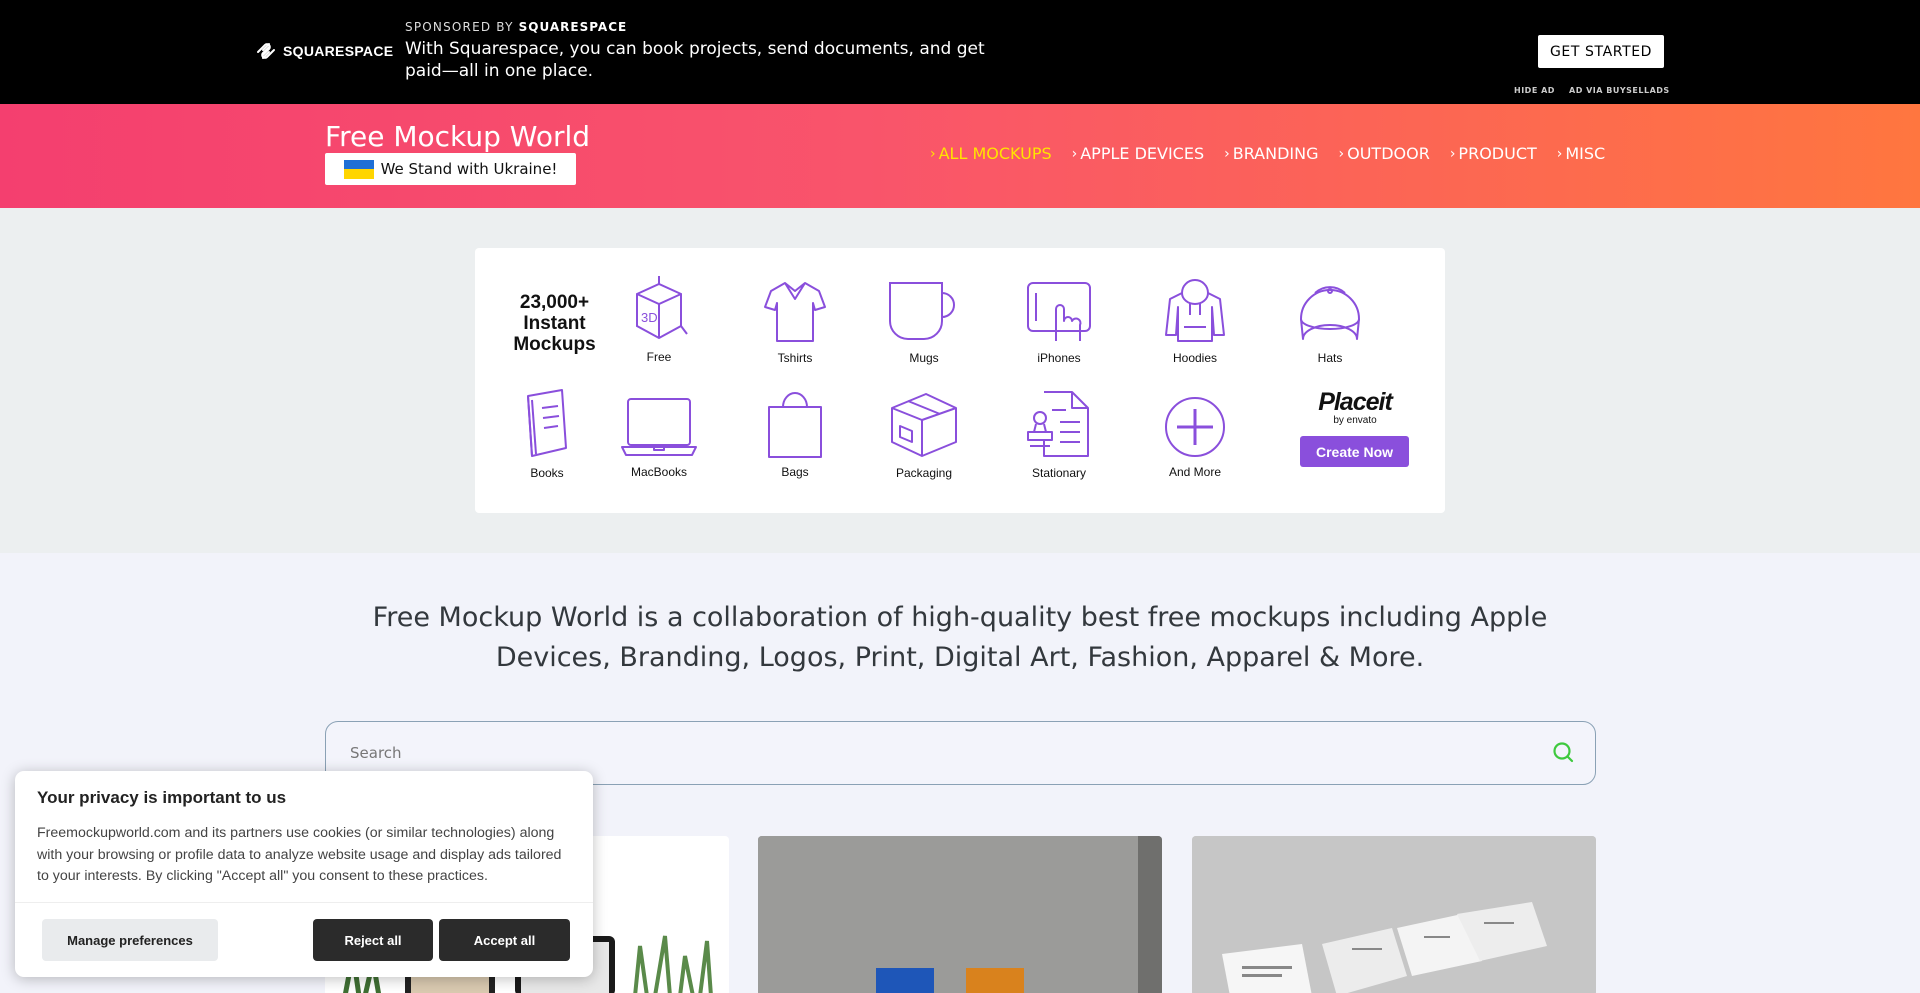  I want to click on hide-ad-link: HIDE AD, so click(1534, 90).